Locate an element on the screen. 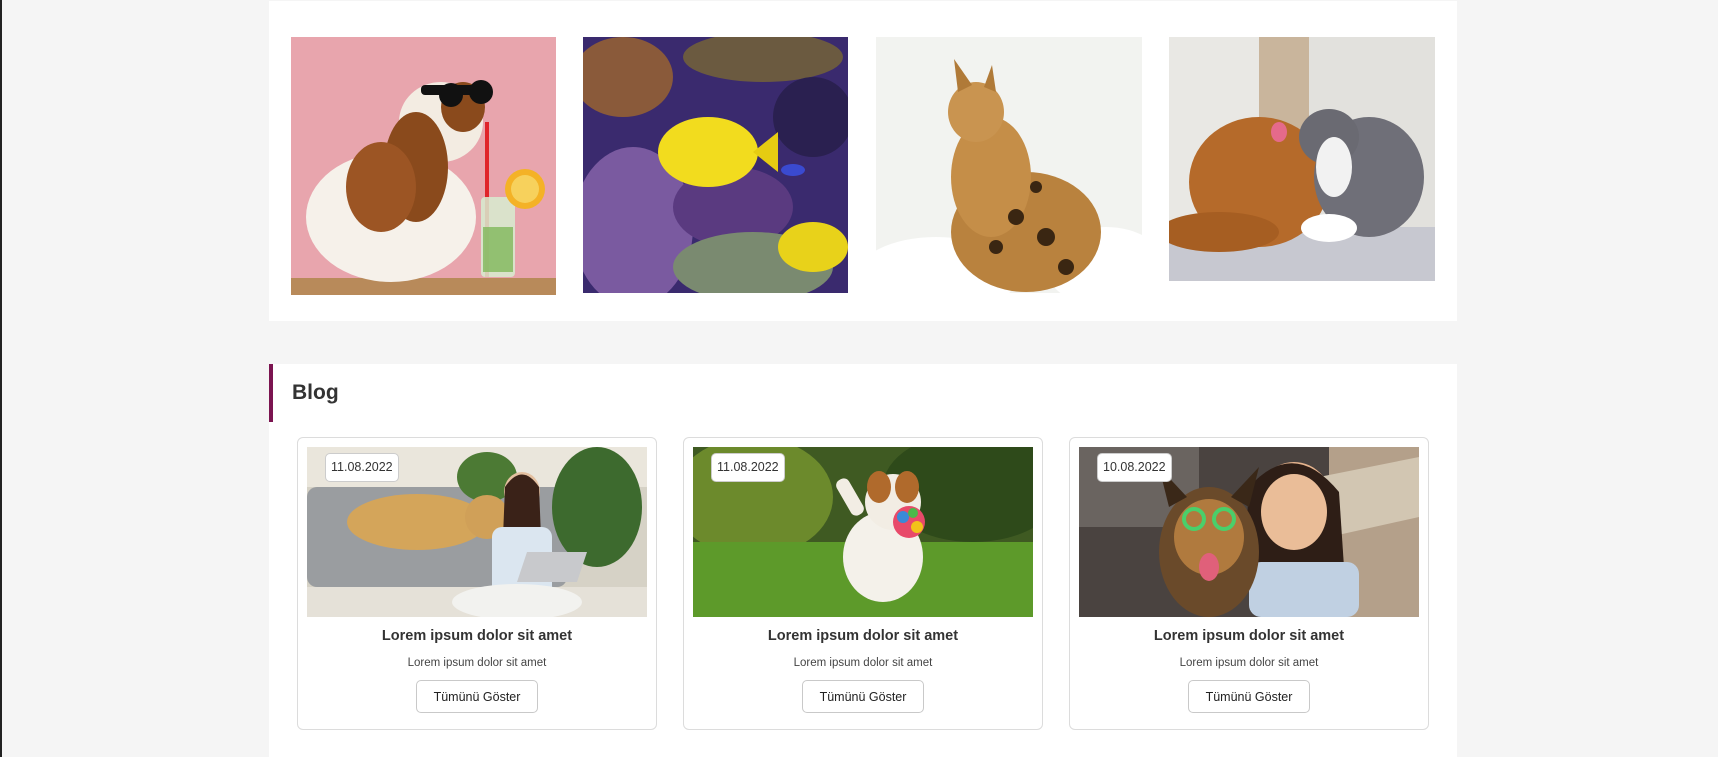 The image size is (1718, 757). page-left-border is located at coordinates (1, 378).